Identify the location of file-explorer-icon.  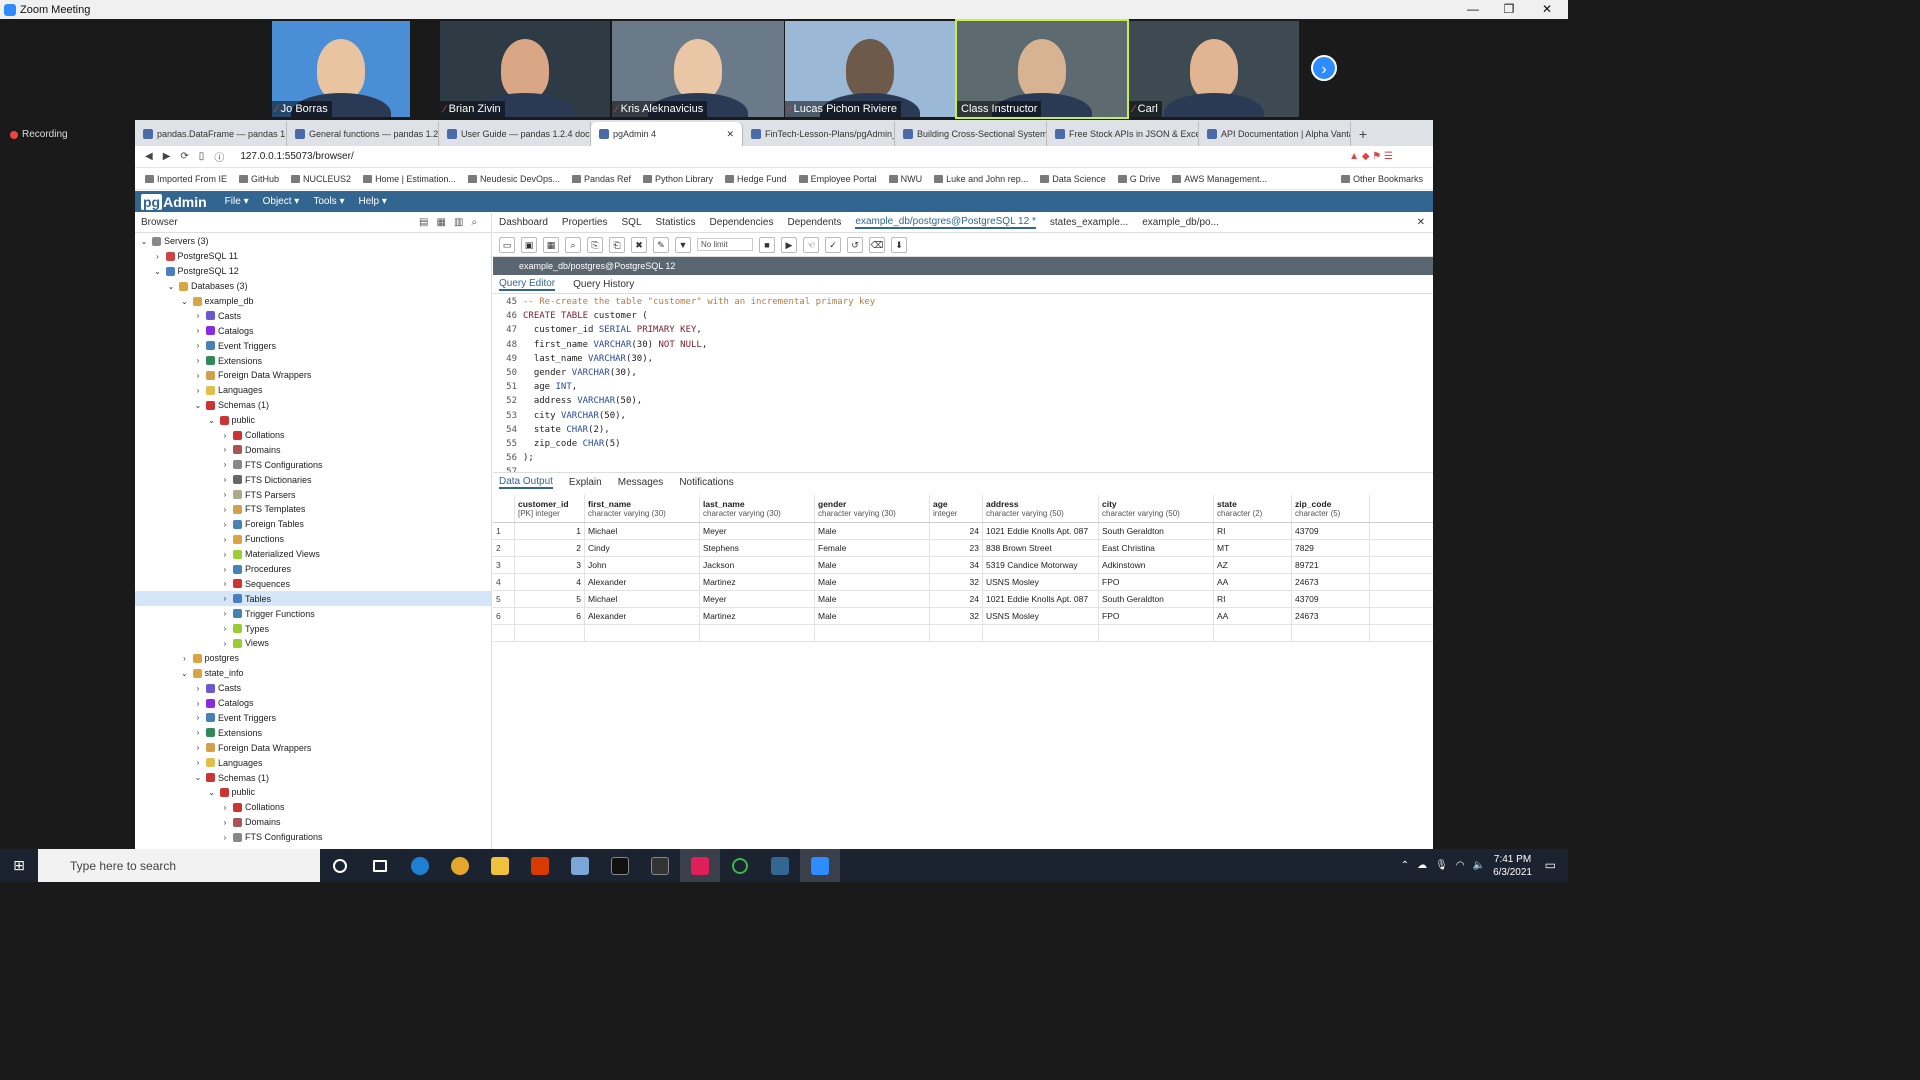
(500, 865).